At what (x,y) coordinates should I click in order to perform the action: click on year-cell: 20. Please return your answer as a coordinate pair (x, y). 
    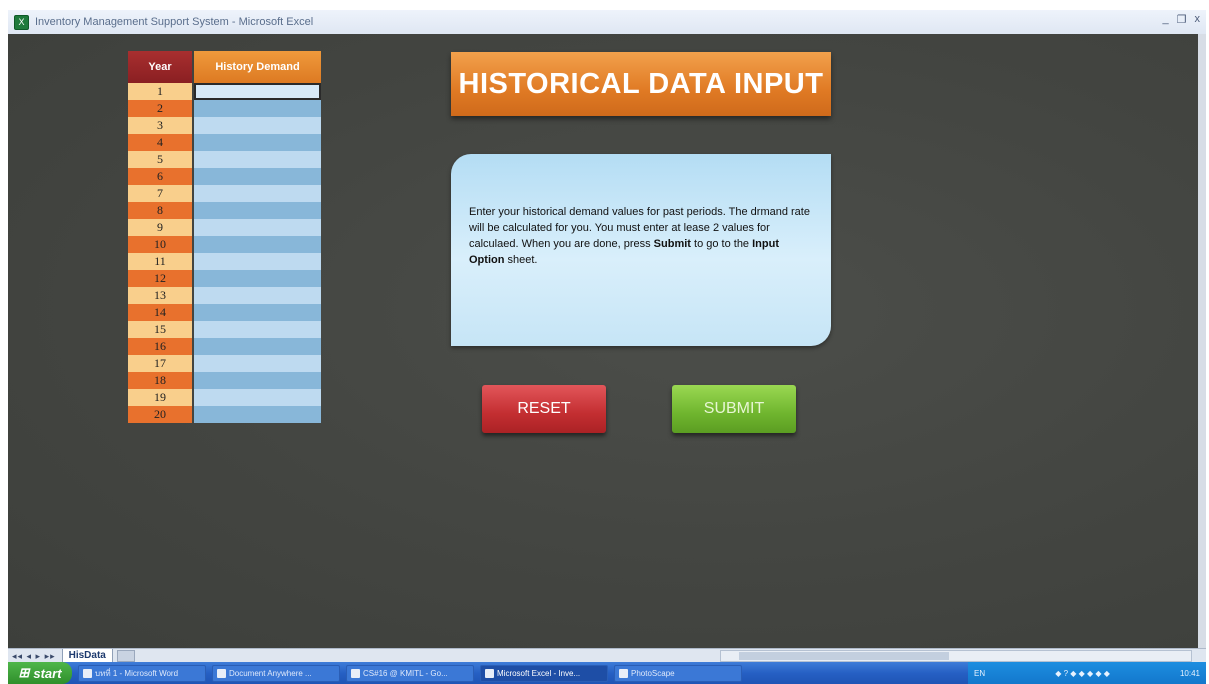
    Looking at the image, I should click on (160, 414).